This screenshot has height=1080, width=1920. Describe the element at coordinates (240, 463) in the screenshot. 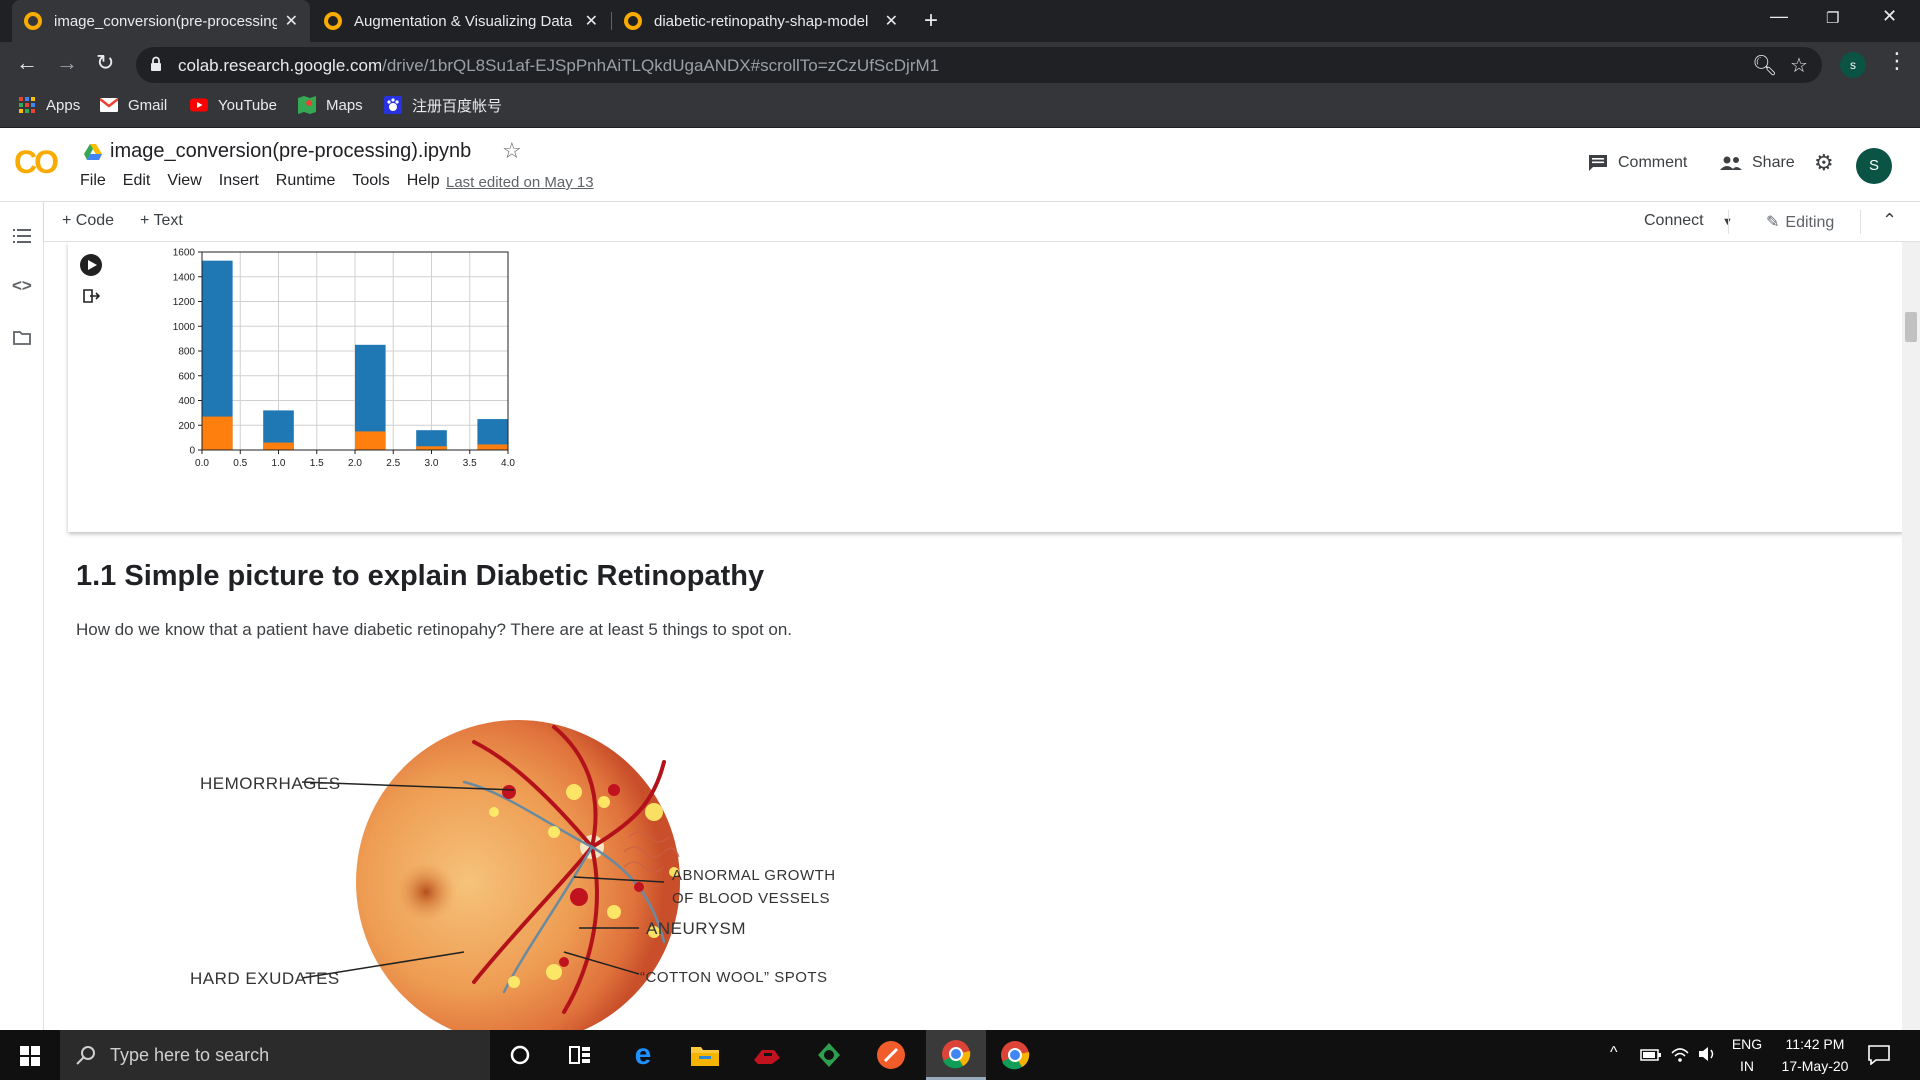

I see `x-tick-label: 0.5` at that location.